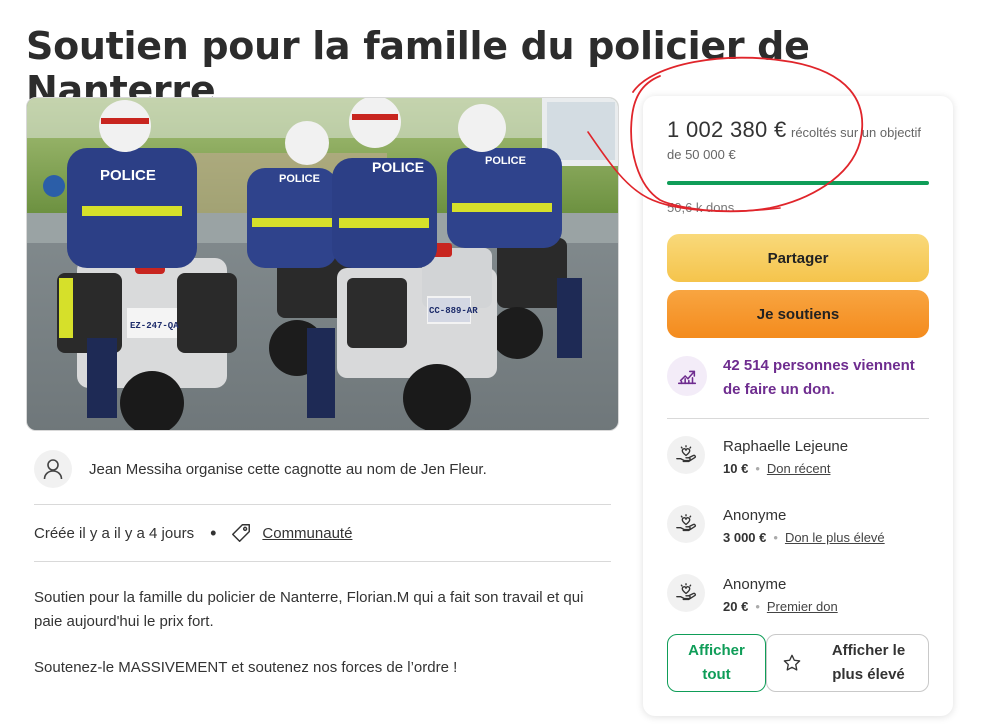 This screenshot has height=727, width=992. Describe the element at coordinates (241, 533) in the screenshot. I see `tag-icon` at that location.